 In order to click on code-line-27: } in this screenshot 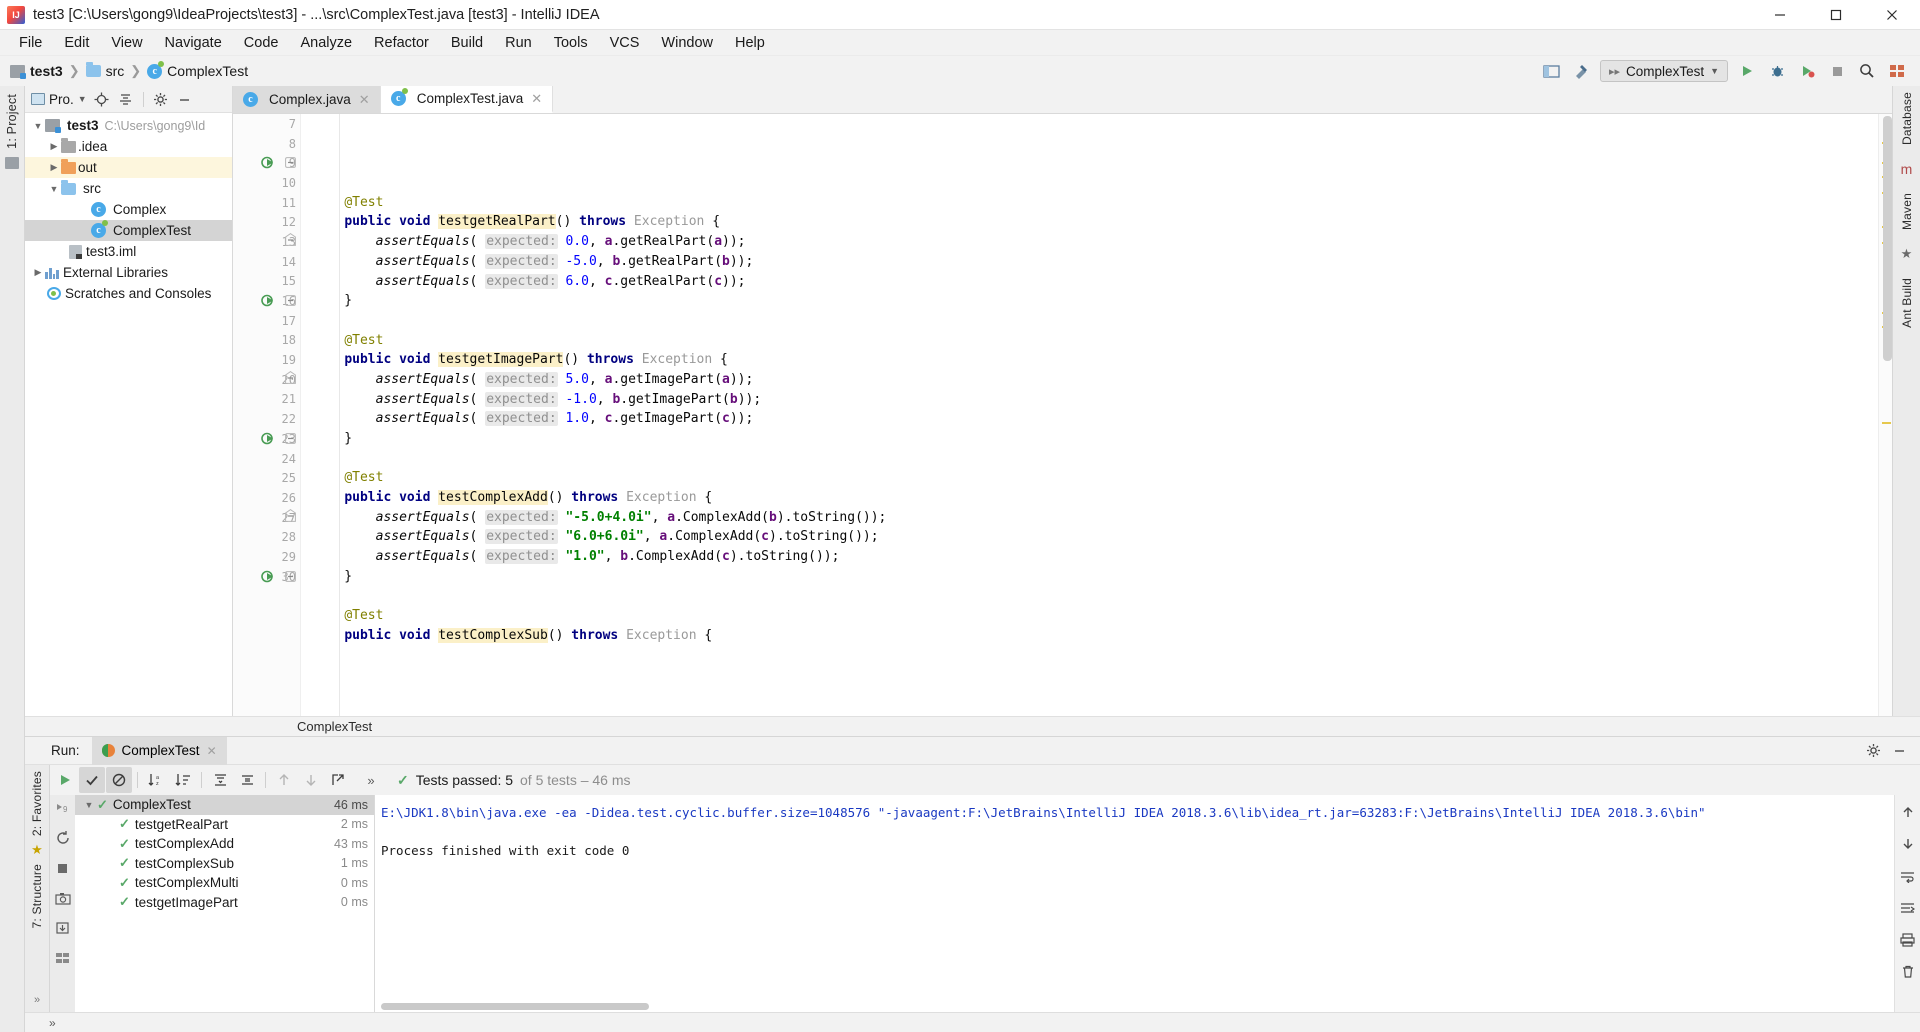, I will do `click(1095, 577)`.